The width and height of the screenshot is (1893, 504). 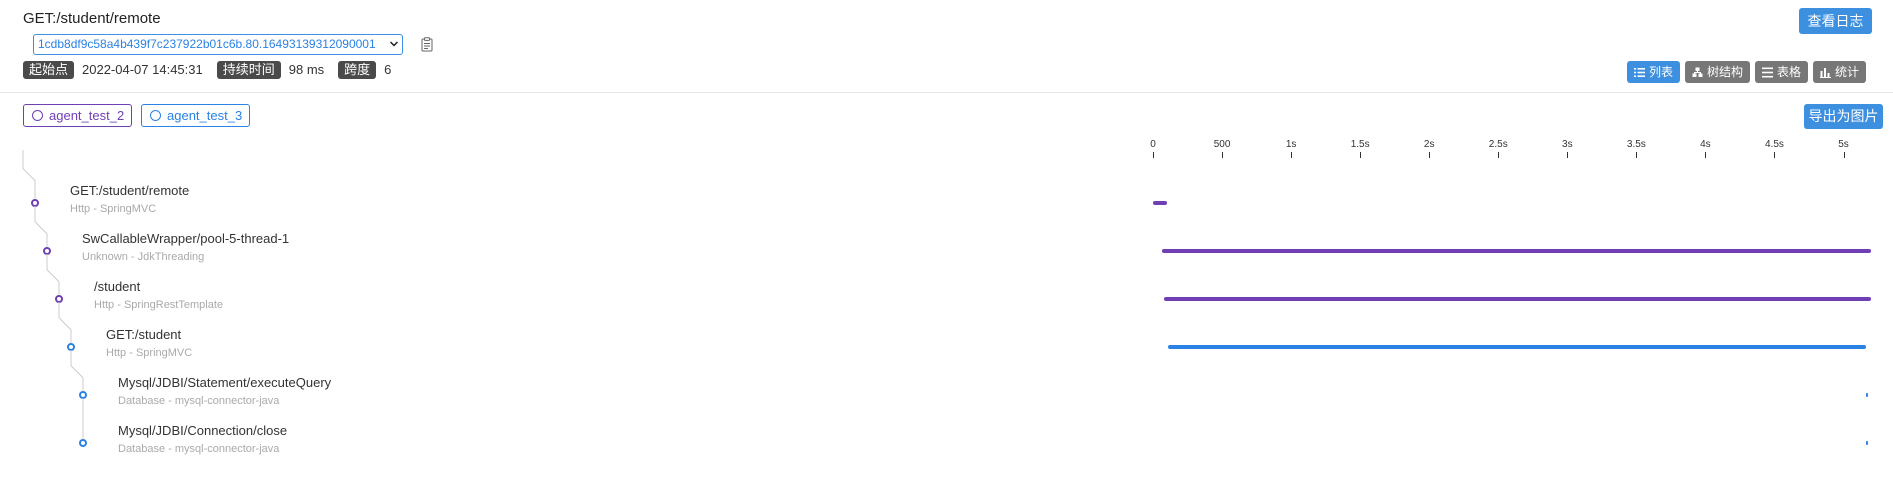 What do you see at coordinates (1774, 144) in the screenshot?
I see `axis-tick-label: 4.5s` at bounding box center [1774, 144].